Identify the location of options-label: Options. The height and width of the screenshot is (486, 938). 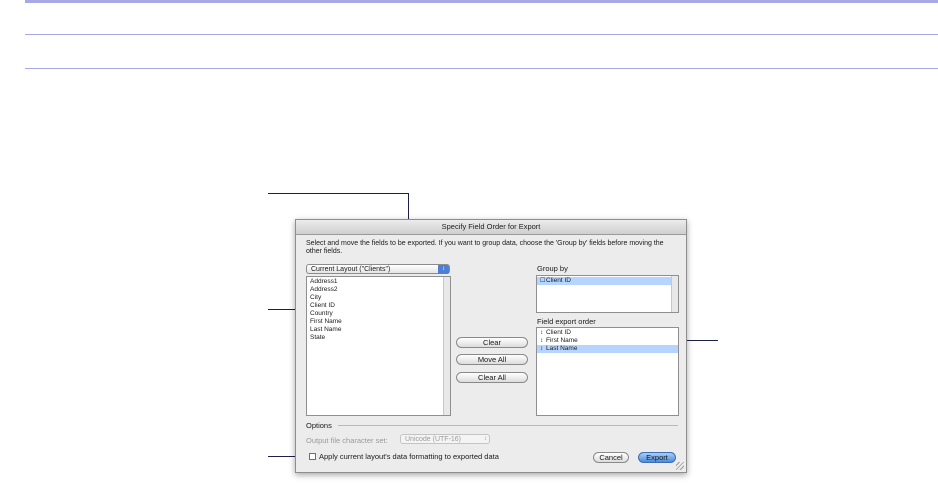
(319, 425).